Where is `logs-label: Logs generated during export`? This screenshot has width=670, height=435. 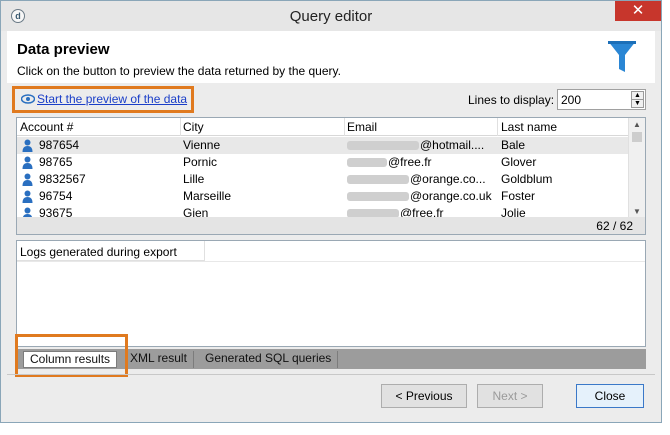
logs-label: Logs generated during export is located at coordinates (98, 252).